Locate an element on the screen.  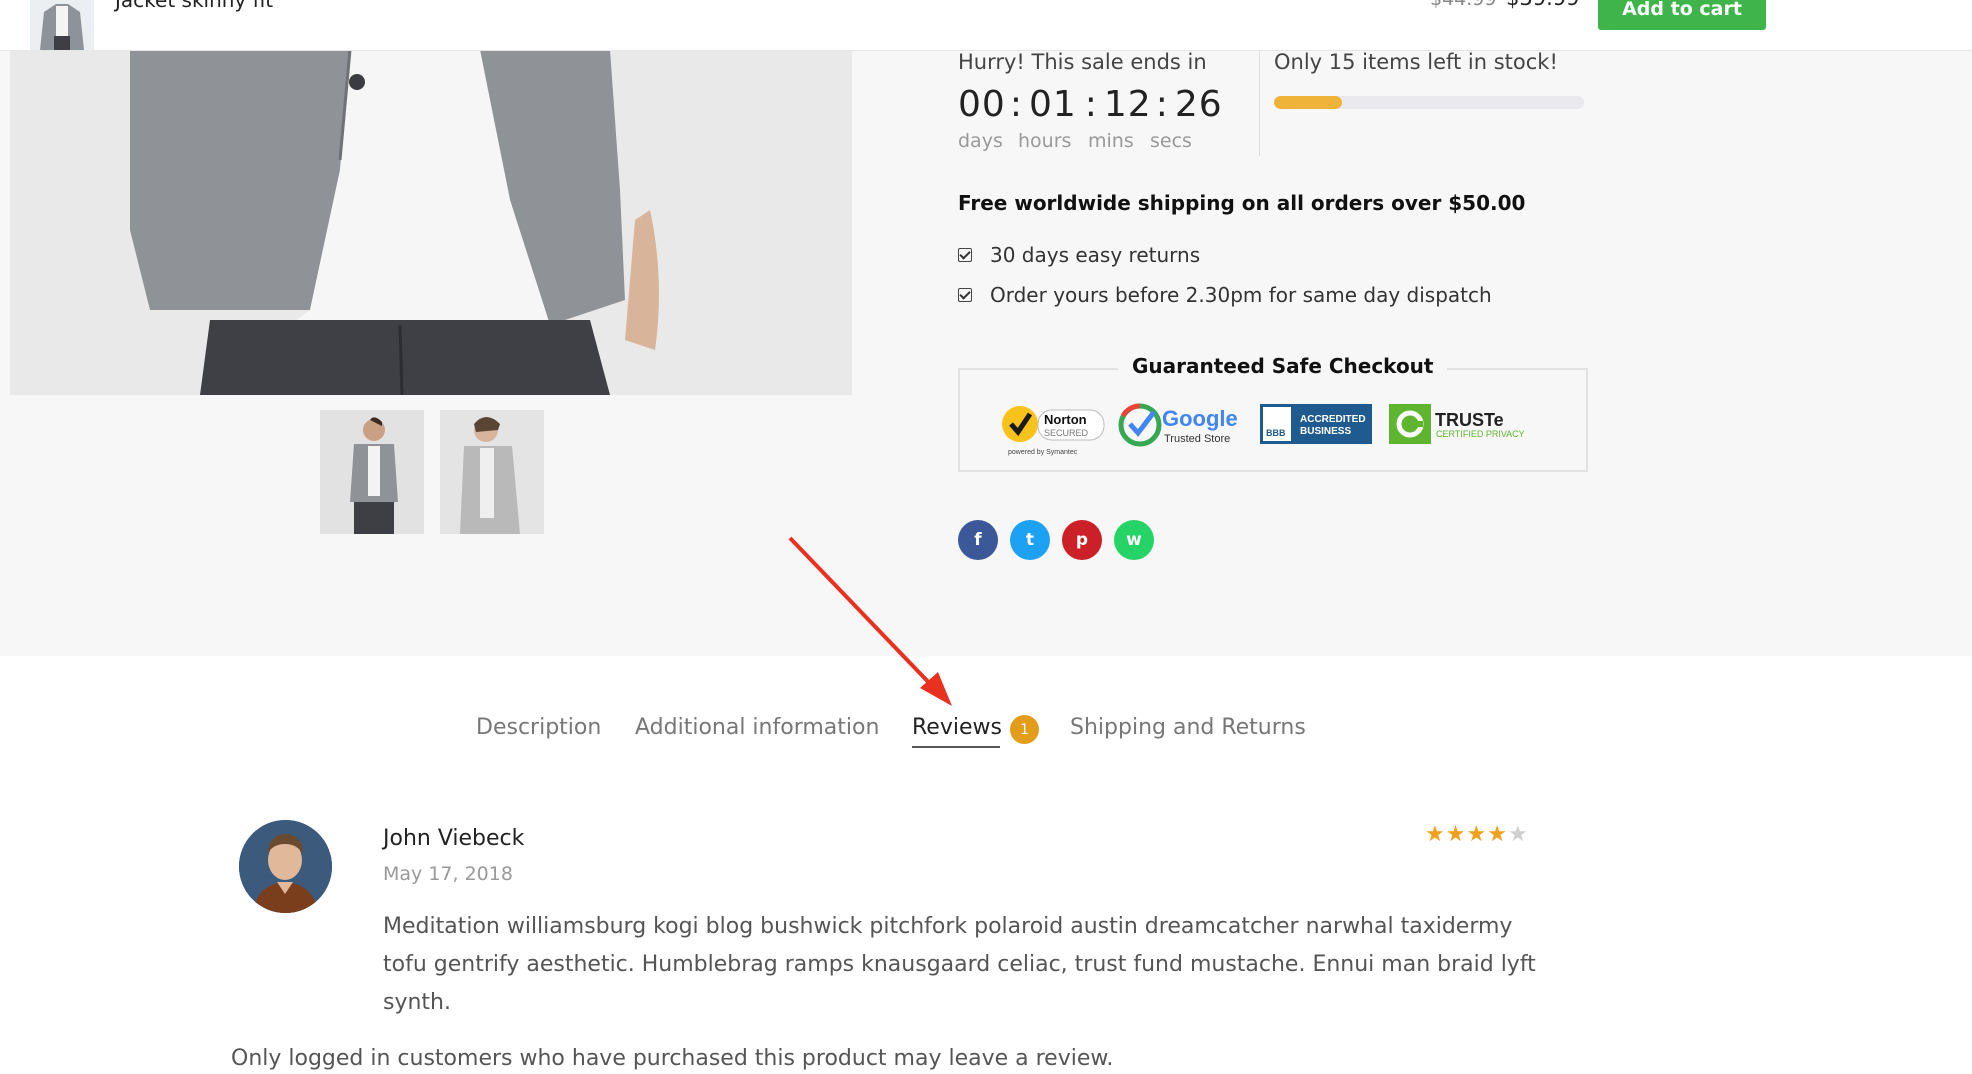
twitter-icon: t is located at coordinates (1030, 540).